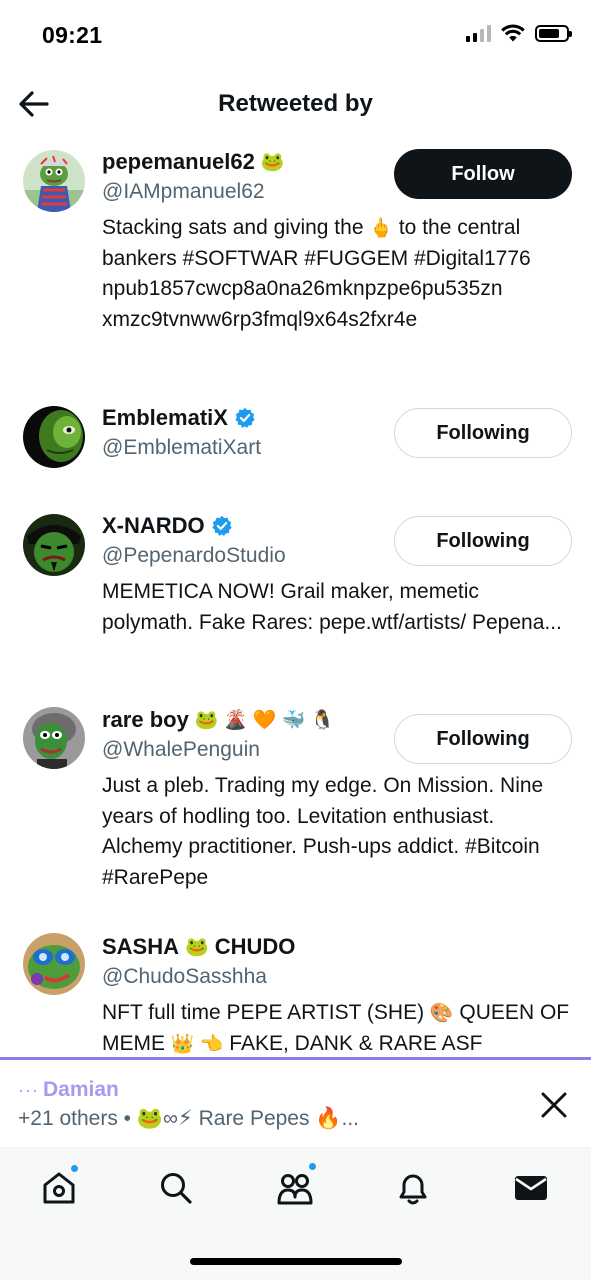  I want to click on display-name: pepemanuel62, so click(178, 161).